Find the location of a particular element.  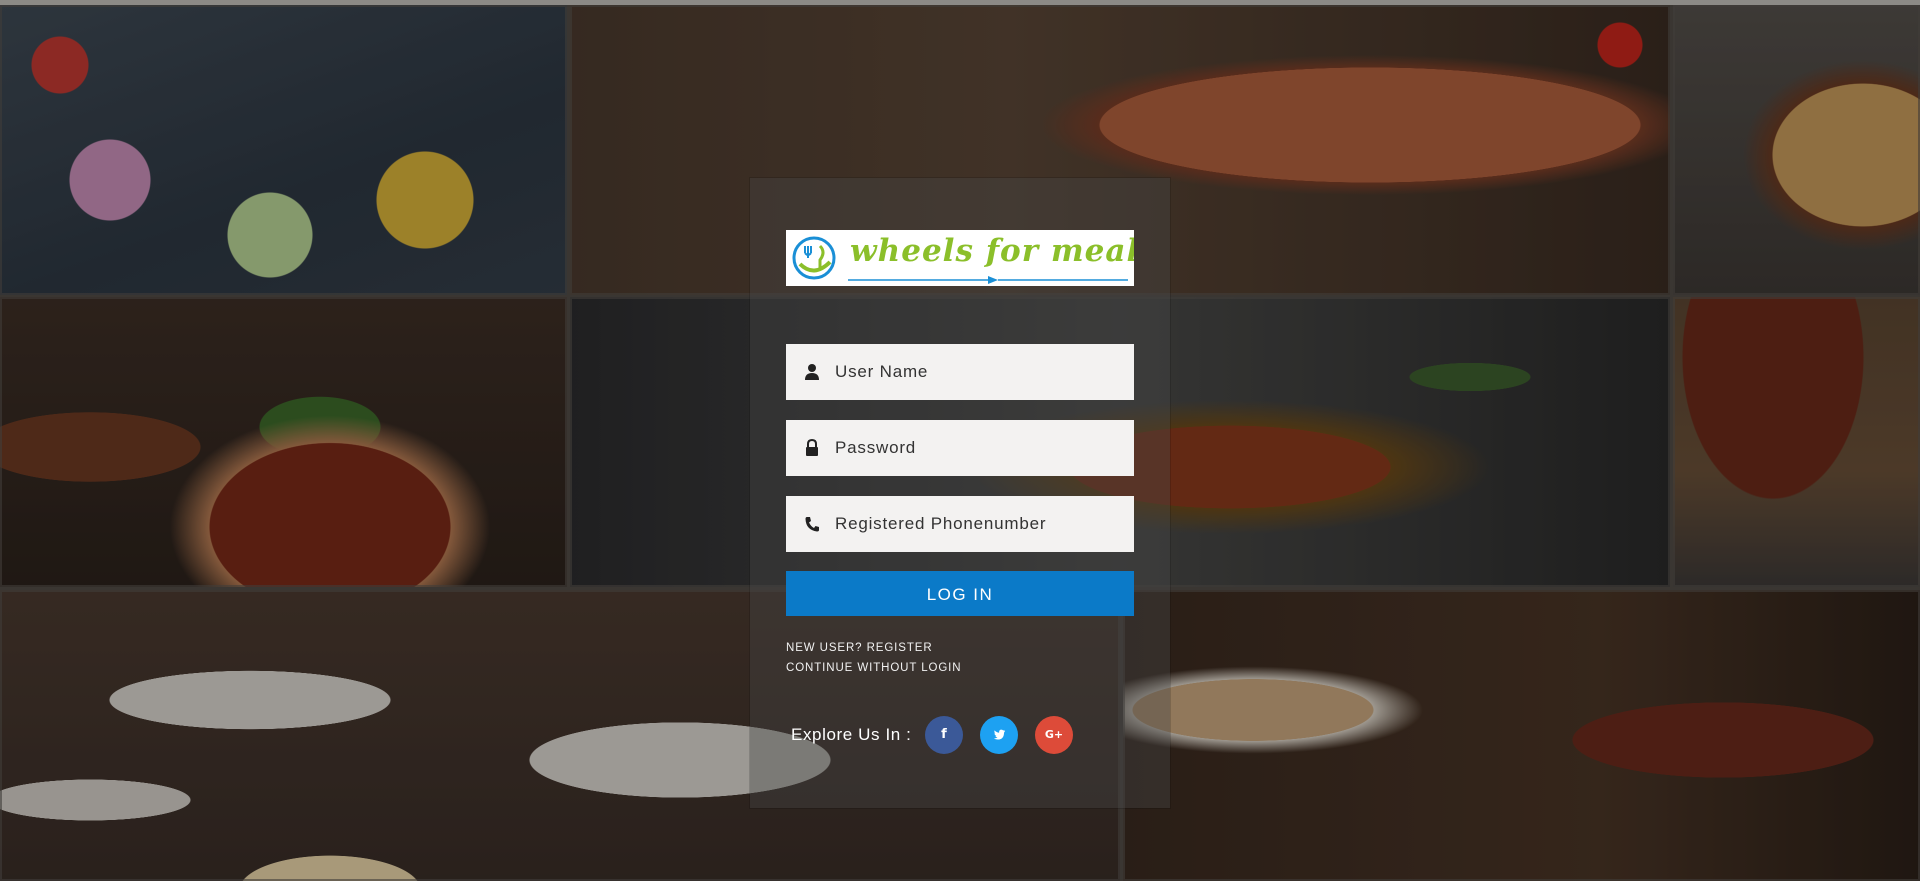

brand-logo: wheels for meals is located at coordinates (960, 258).